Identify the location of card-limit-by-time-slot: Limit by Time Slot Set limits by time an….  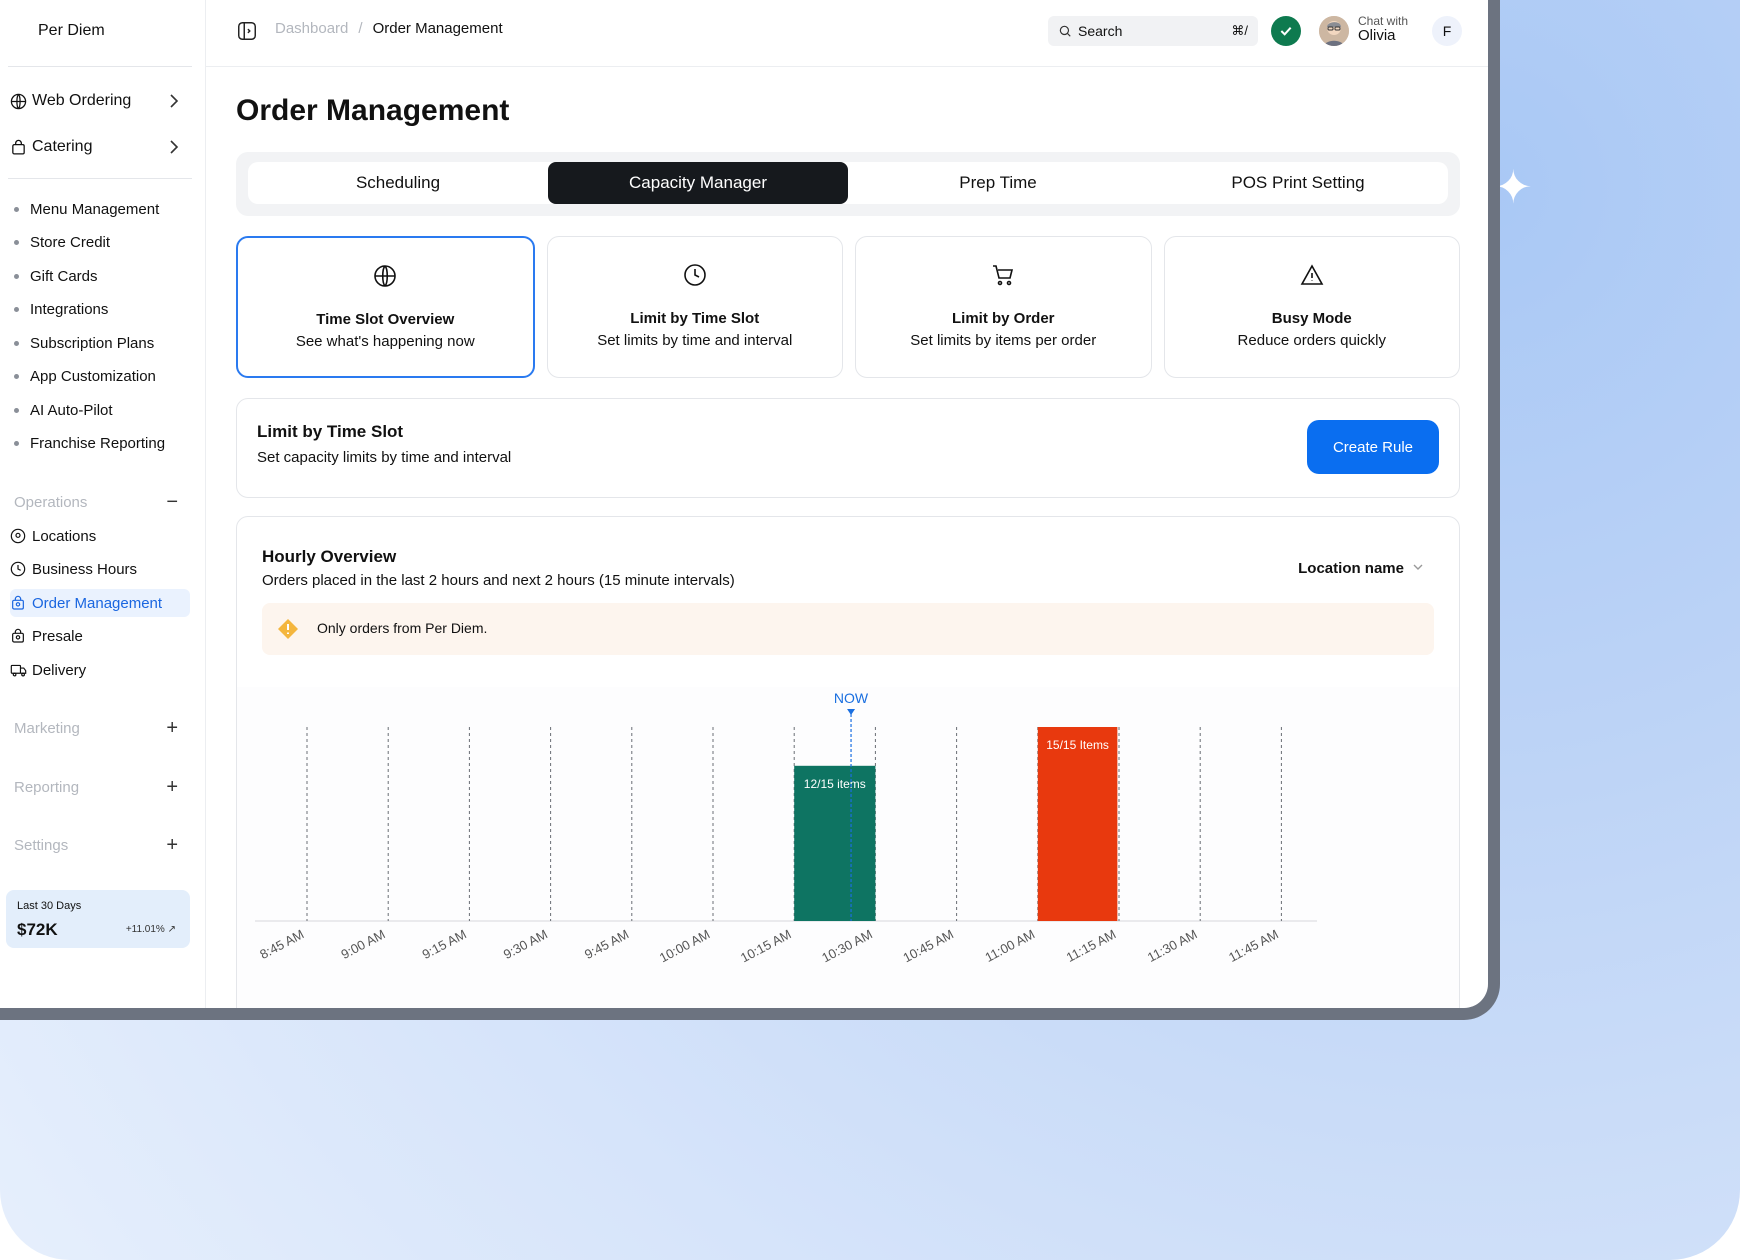
(694, 307).